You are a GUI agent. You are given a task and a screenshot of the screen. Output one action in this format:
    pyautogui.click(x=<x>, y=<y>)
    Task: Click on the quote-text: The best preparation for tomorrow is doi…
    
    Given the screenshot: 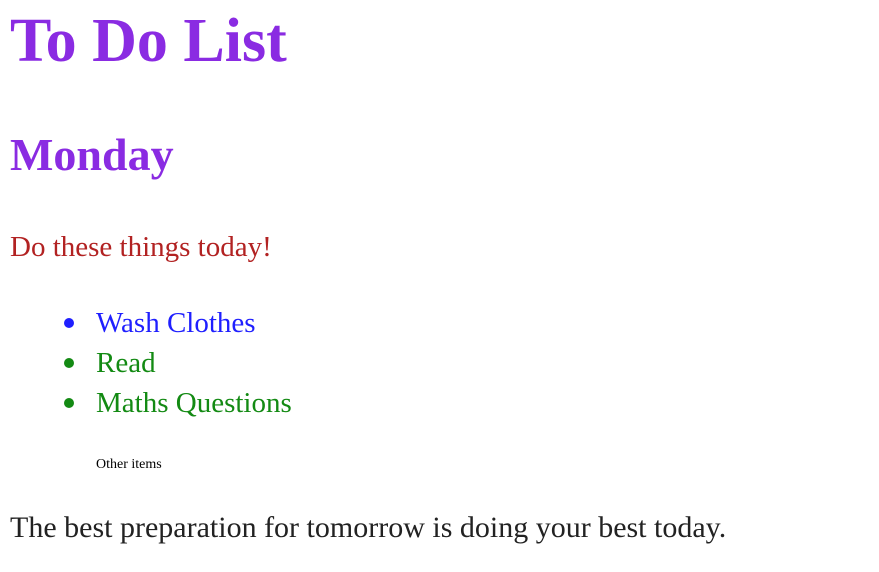 What is the action you would take?
    pyautogui.click(x=368, y=527)
    